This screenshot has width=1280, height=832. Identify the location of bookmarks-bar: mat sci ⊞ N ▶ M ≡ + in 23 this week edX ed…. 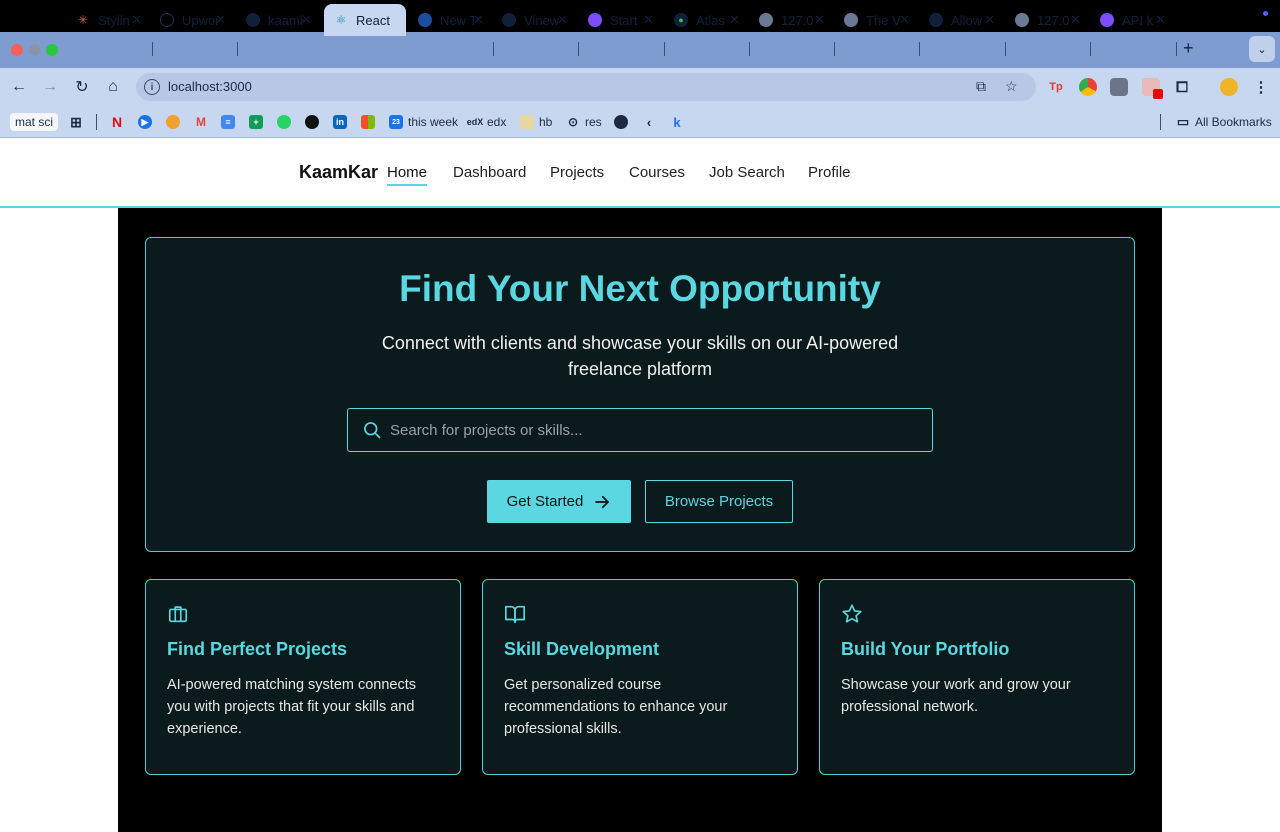
(640, 122).